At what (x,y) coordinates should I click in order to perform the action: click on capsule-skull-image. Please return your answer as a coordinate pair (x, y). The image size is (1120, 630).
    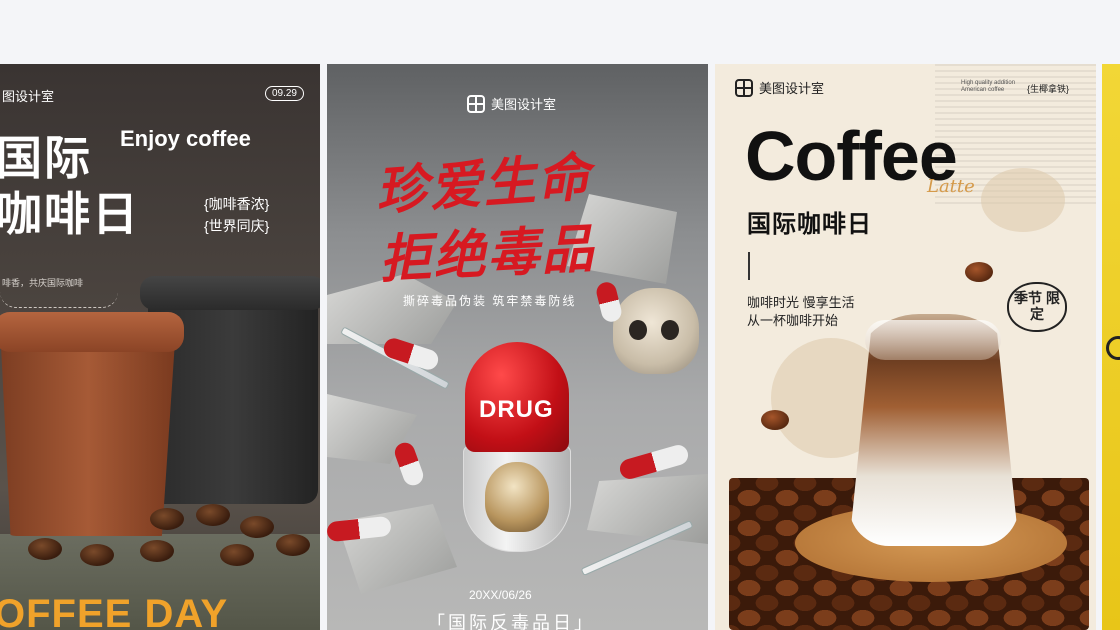
    Looking at the image, I should click on (517, 497).